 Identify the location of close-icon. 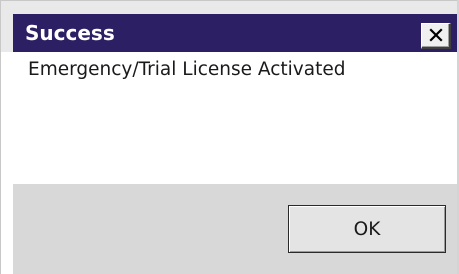
(436, 35).